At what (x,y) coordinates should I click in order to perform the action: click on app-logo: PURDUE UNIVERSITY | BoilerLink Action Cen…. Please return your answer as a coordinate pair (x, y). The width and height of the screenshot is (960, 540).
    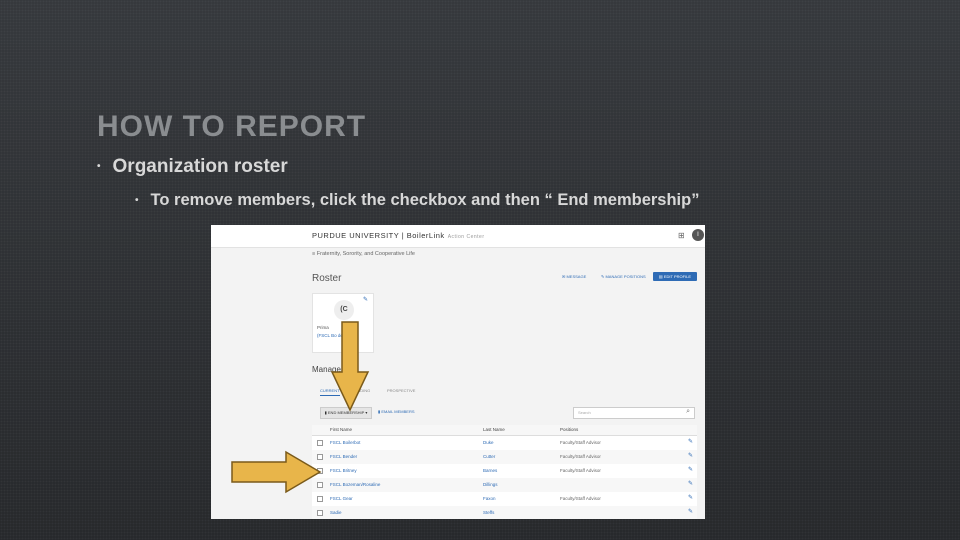
    Looking at the image, I should click on (398, 235).